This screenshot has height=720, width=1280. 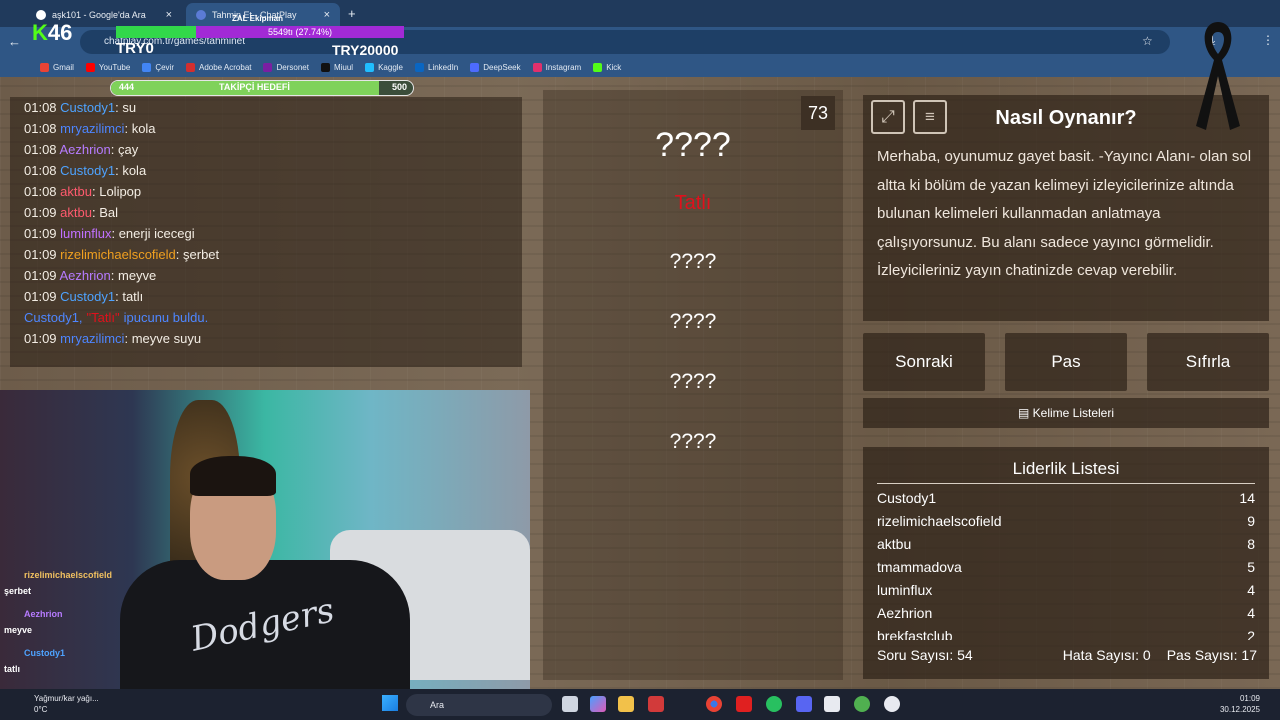 I want to click on bookmark-item: LinkedIn, so click(x=436, y=67).